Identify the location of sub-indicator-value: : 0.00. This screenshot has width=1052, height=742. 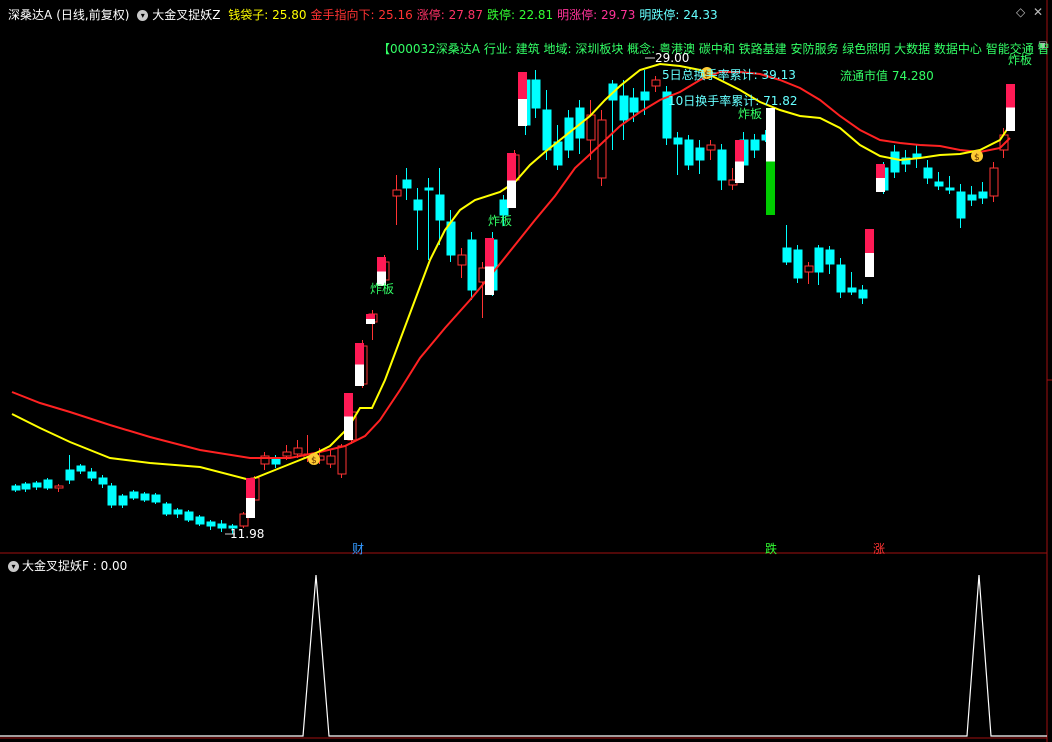
(108, 566).